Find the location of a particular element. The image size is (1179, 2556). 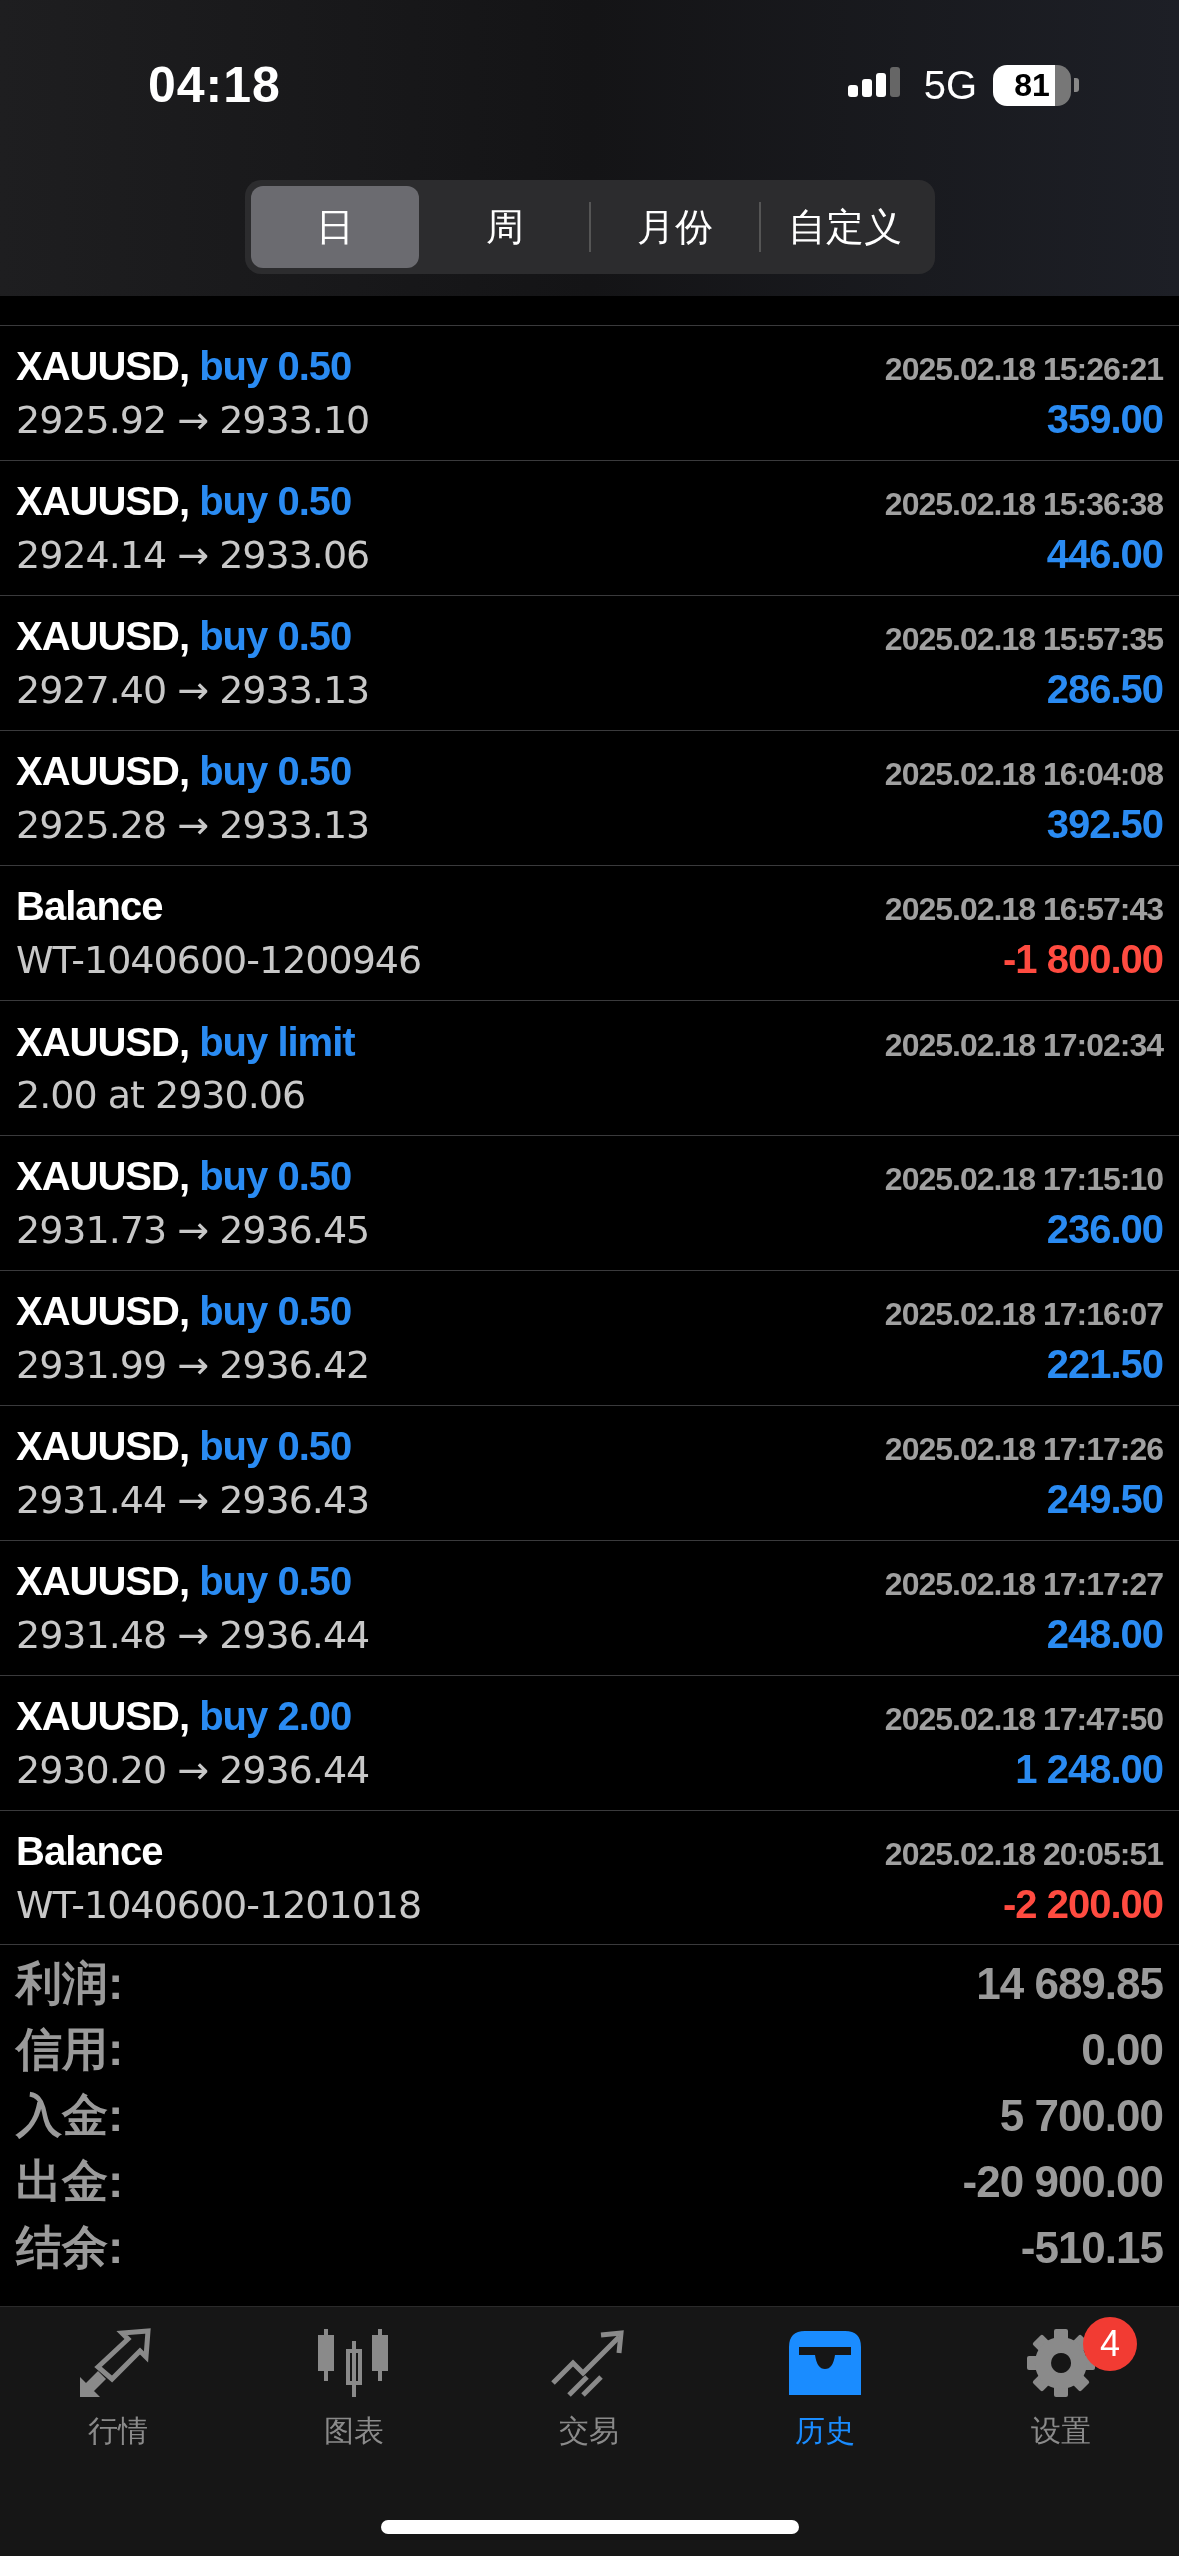

price-range: 2925.28 → 2933.13 is located at coordinates (193, 825).